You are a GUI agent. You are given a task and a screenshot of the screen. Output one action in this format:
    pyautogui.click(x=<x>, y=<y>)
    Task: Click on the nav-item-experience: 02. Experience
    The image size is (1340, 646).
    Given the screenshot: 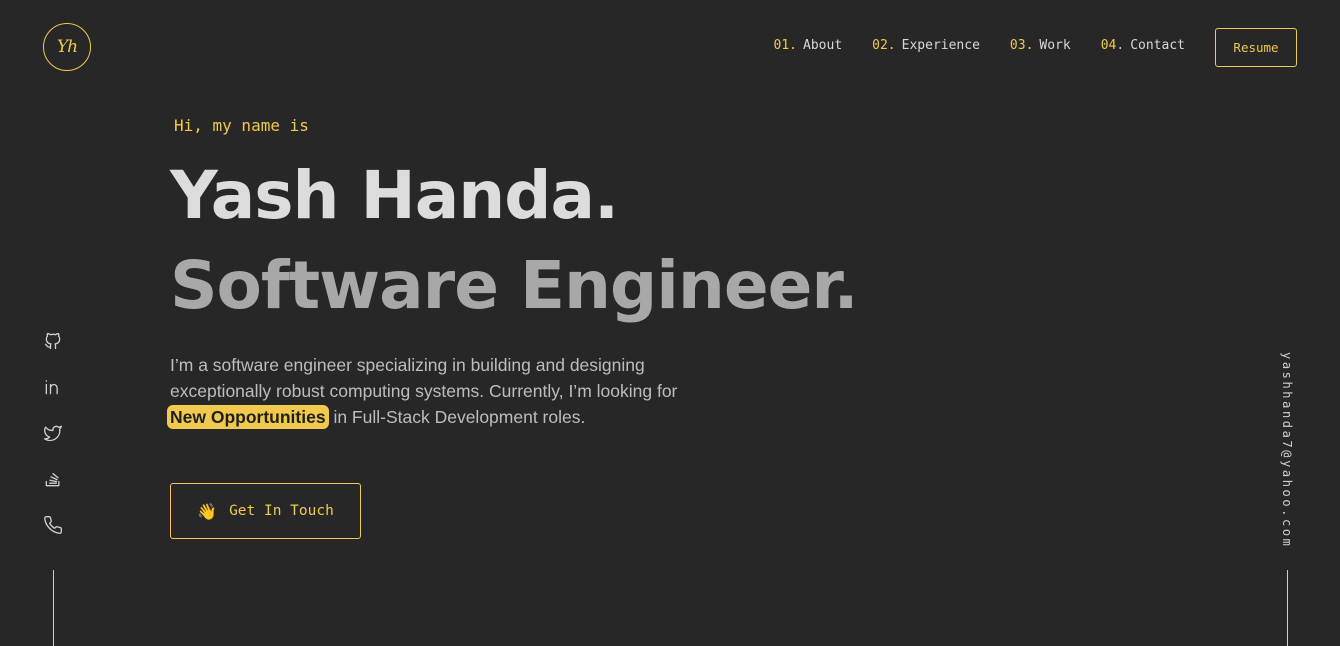 What is the action you would take?
    pyautogui.click(x=926, y=45)
    